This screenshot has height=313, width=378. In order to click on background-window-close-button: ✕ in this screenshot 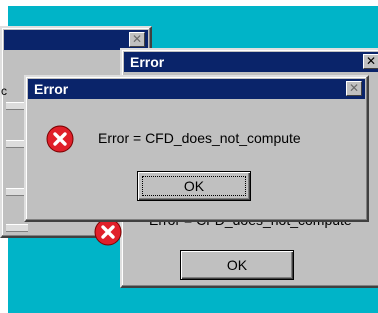, I will do `click(137, 39)`.